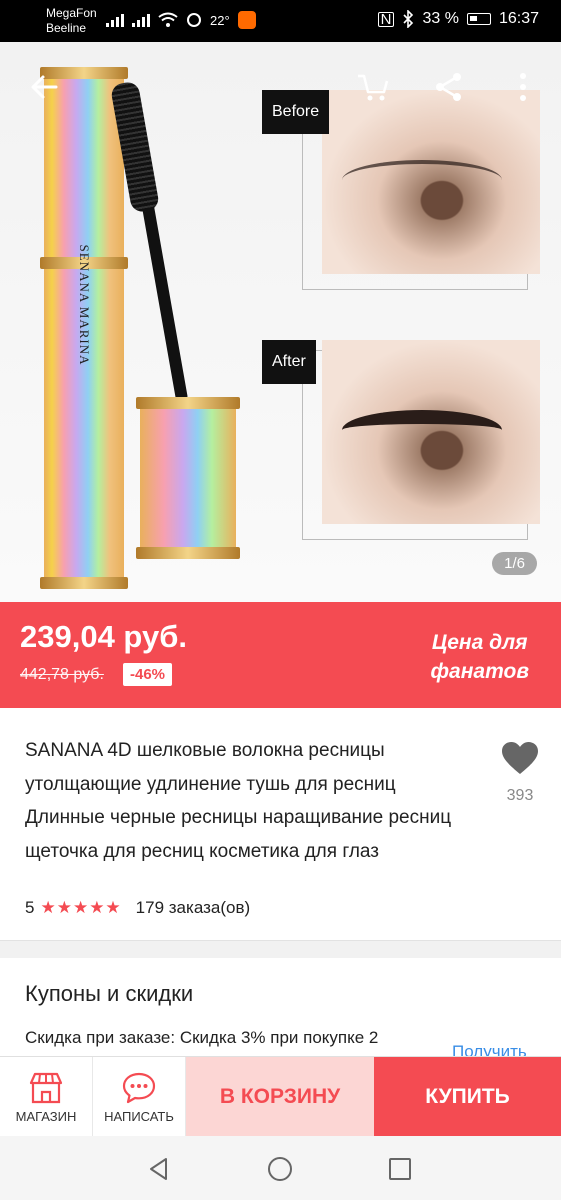 The width and height of the screenshot is (561, 1200). What do you see at coordinates (148, 674) in the screenshot?
I see `discount-badge: -46%` at bounding box center [148, 674].